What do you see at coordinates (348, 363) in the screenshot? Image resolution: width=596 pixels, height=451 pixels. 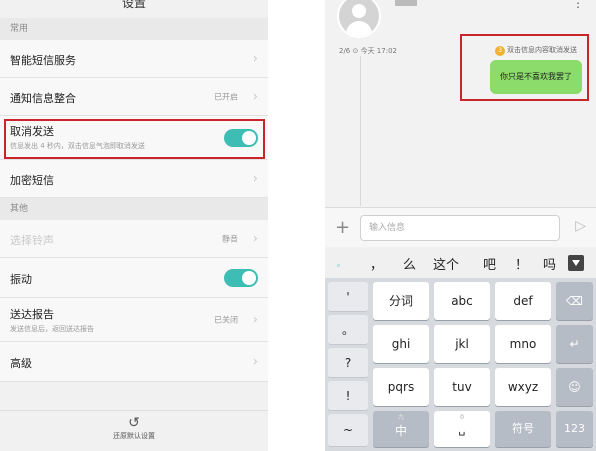 I see `key-question: ?` at bounding box center [348, 363].